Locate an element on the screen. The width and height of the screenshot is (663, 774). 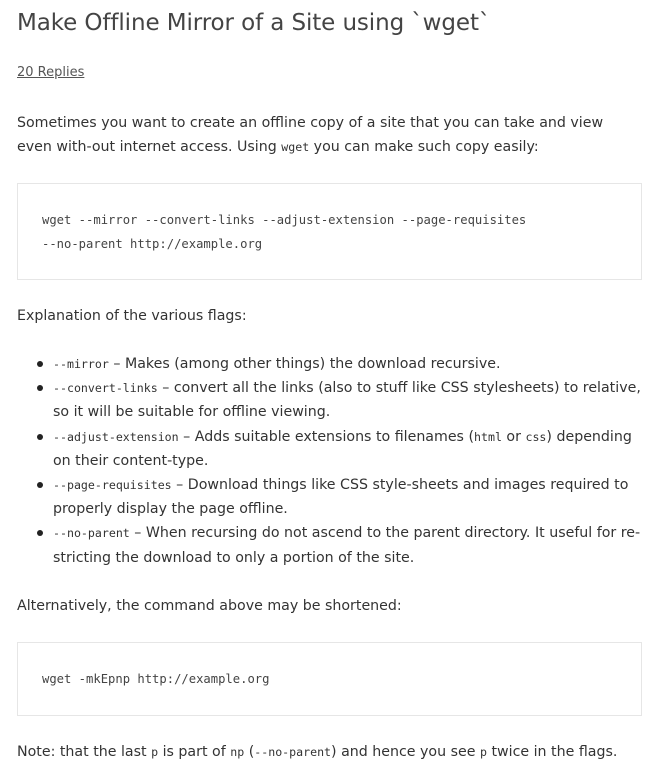
explanation-heading: Explanation of the various flags: is located at coordinates (132, 316).